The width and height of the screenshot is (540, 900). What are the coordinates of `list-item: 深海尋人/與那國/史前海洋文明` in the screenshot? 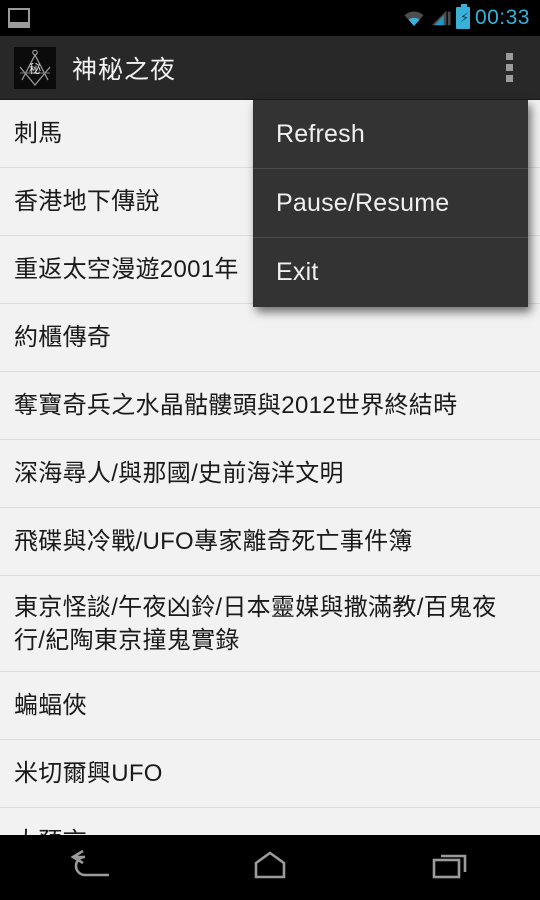 It's located at (270, 474).